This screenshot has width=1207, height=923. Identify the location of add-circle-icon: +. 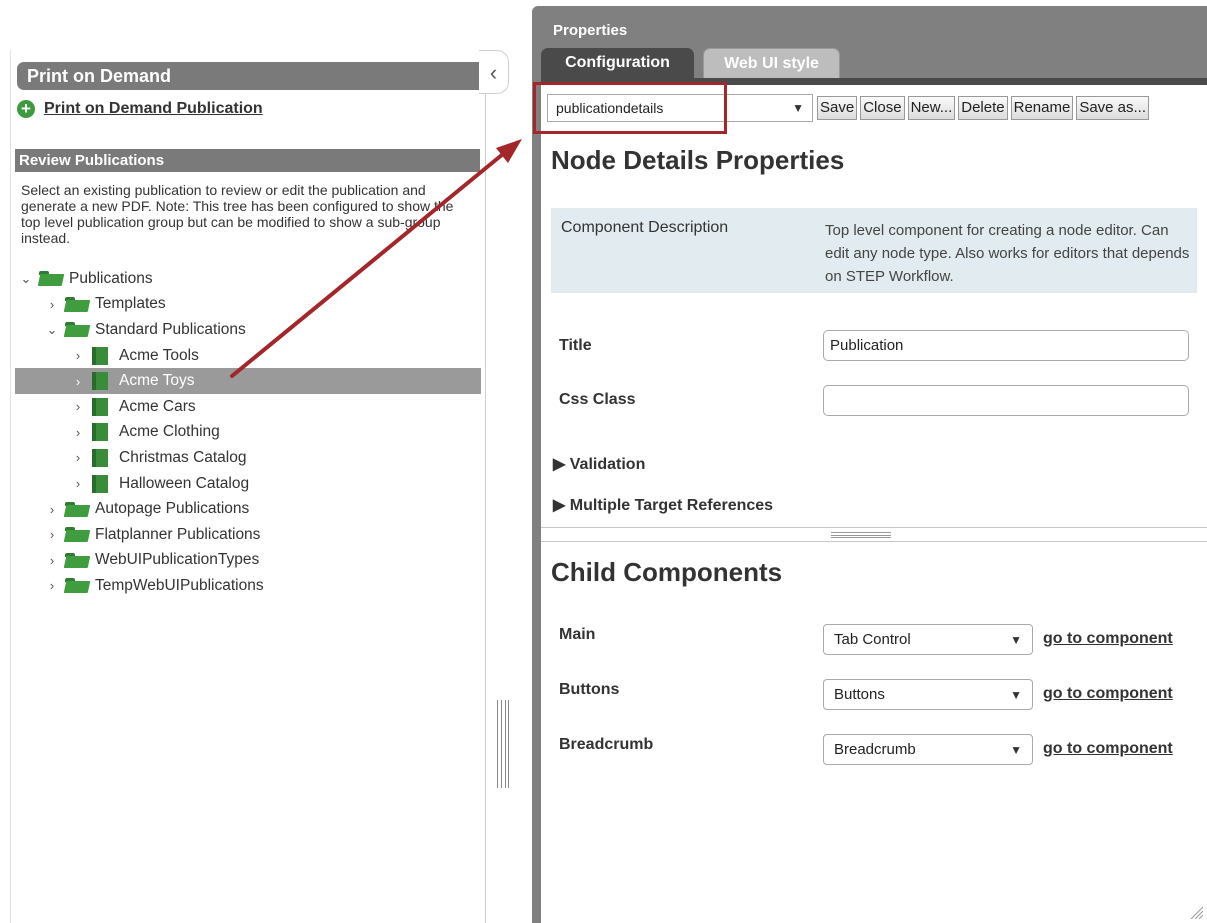
(26, 109).